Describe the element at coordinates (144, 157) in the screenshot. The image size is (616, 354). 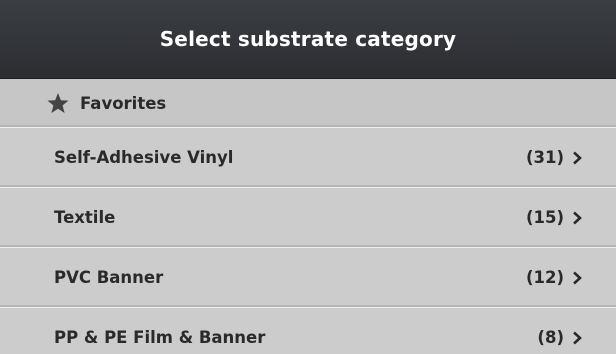
I see `category-label: Self-Adhesive Vinyl` at that location.